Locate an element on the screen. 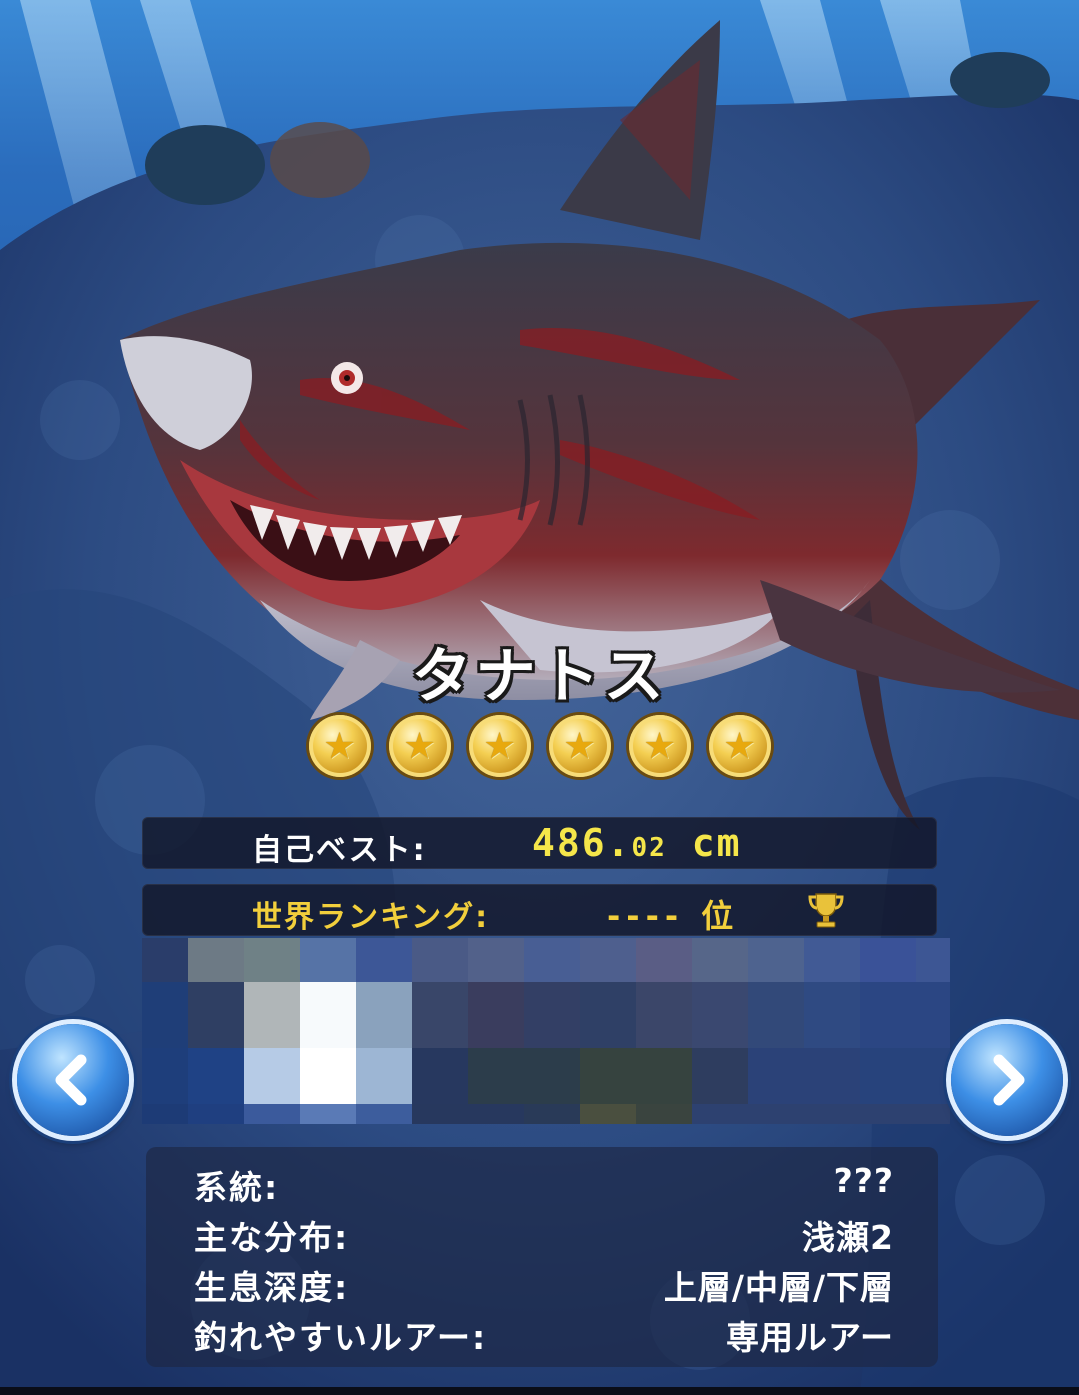 The width and height of the screenshot is (1079, 1395). detail-key: 系統: is located at coordinates (237, 1187).